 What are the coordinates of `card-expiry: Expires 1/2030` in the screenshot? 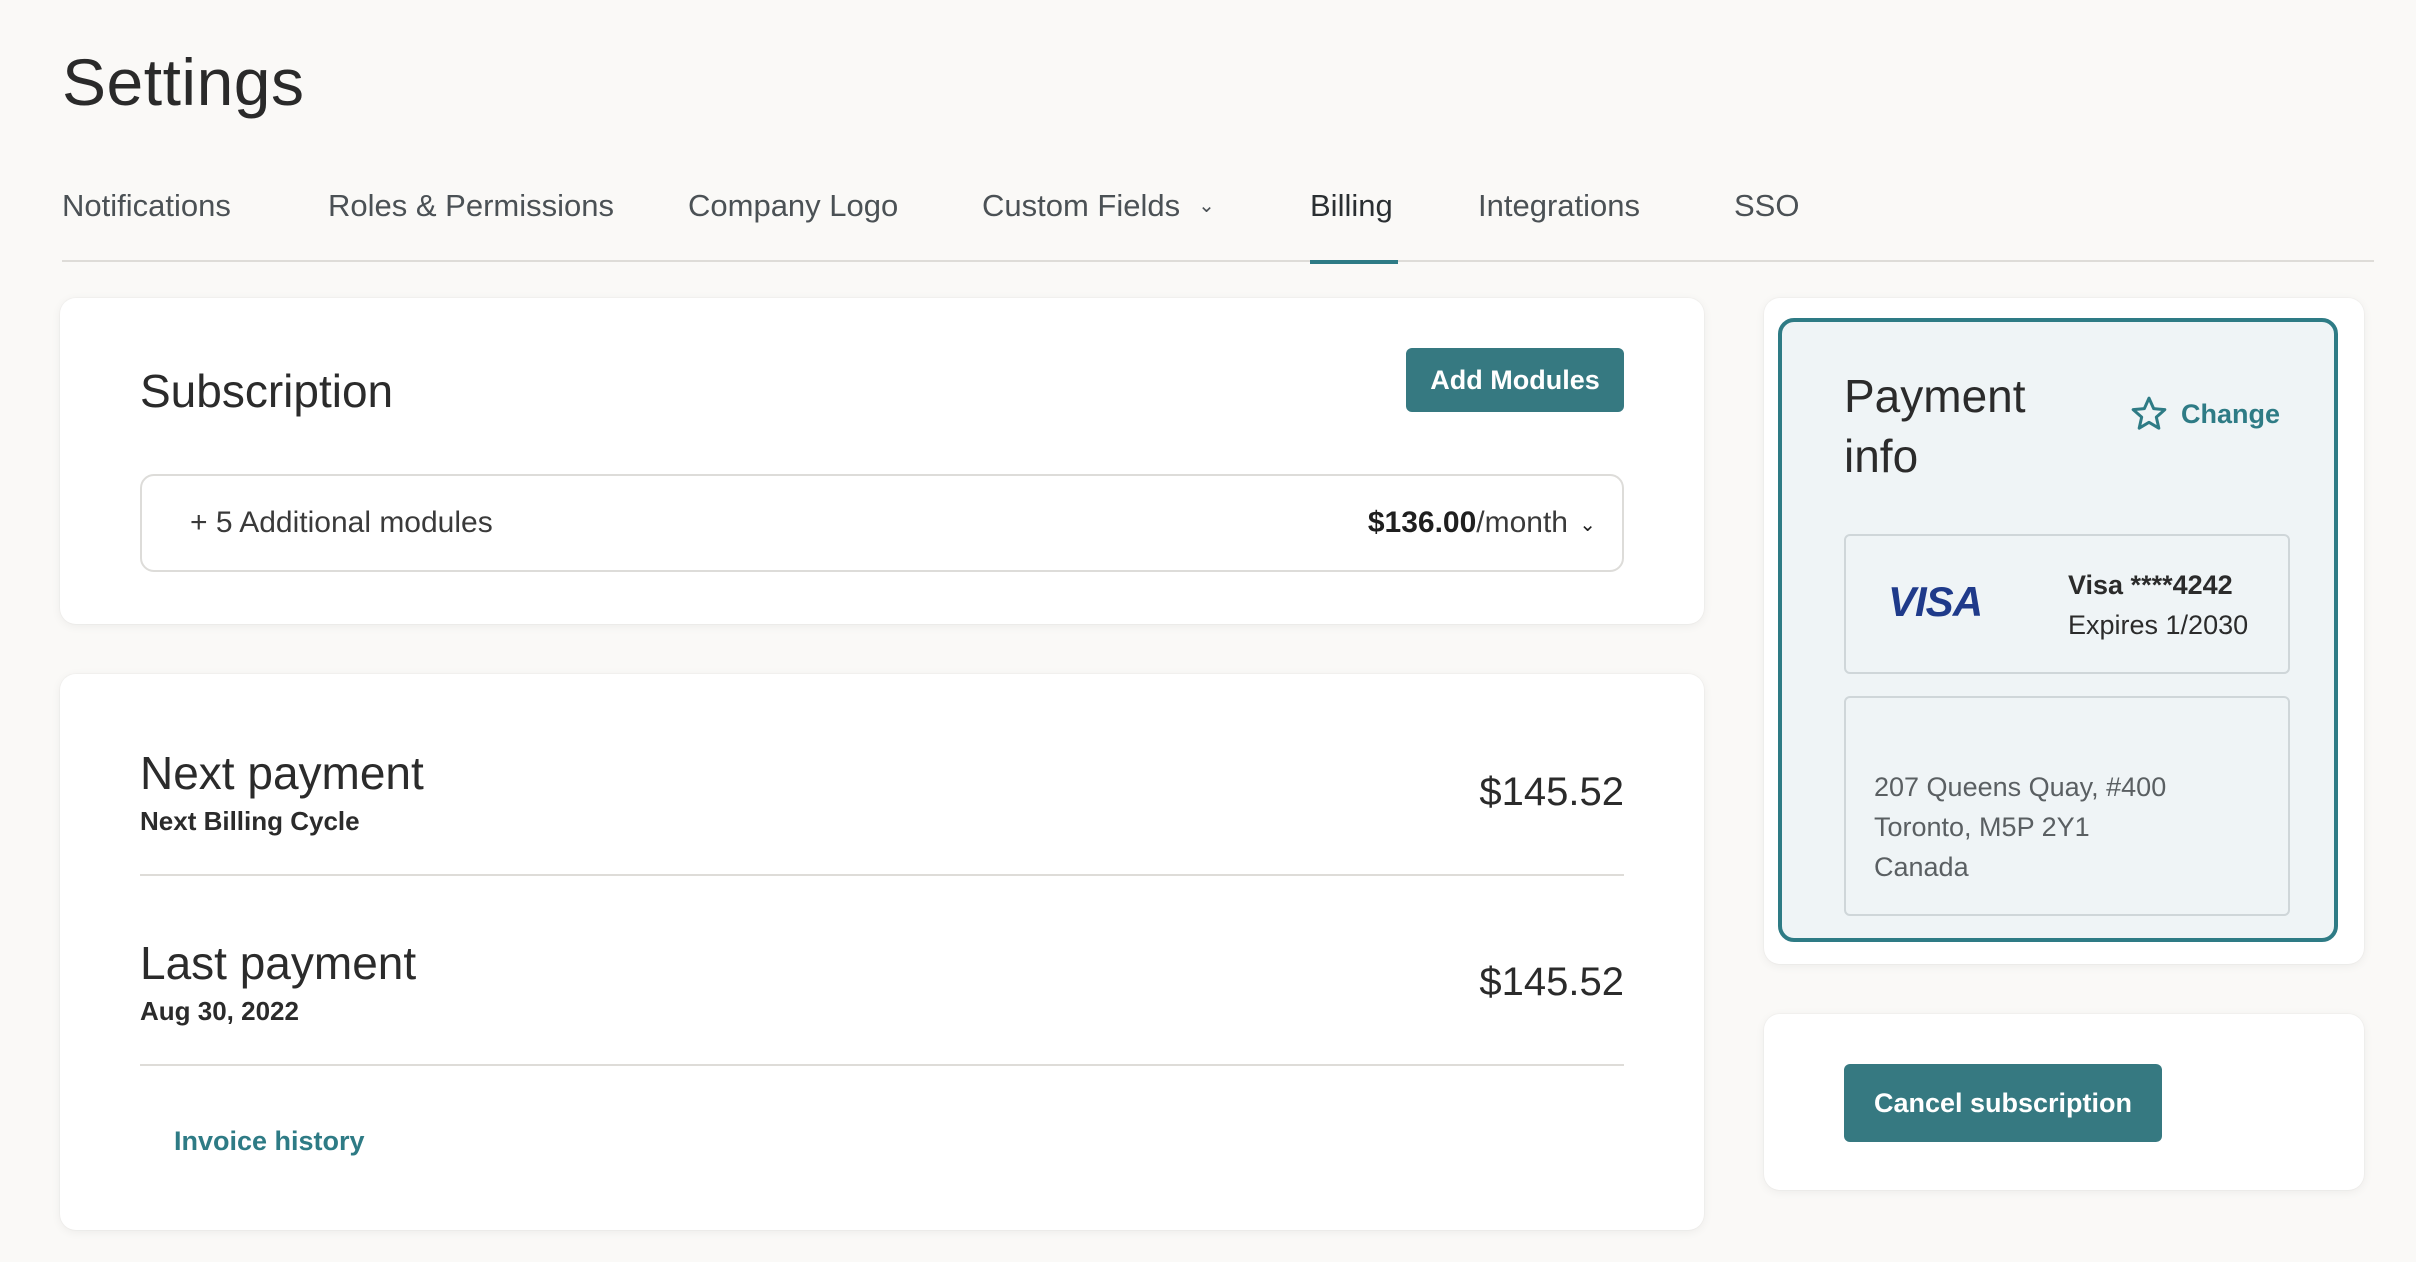 It's located at (2158, 625).